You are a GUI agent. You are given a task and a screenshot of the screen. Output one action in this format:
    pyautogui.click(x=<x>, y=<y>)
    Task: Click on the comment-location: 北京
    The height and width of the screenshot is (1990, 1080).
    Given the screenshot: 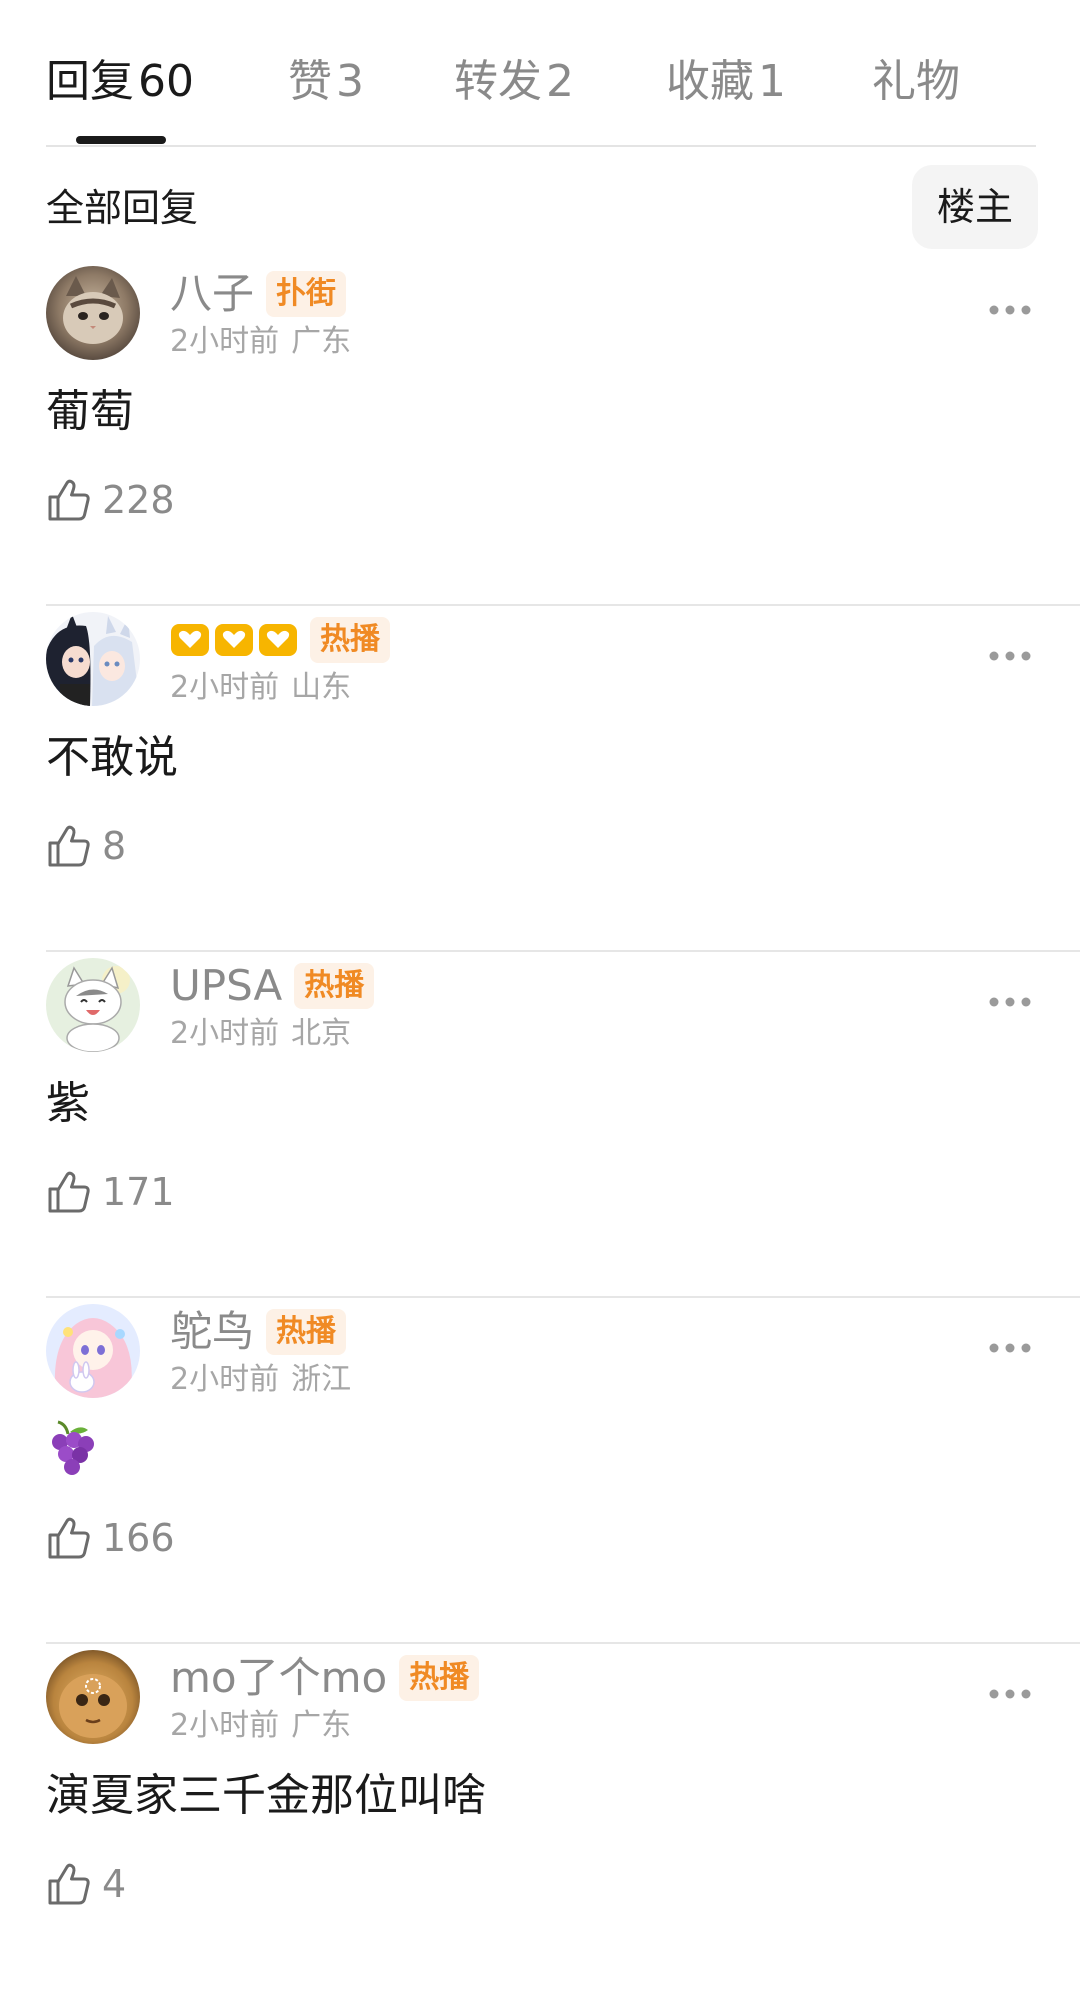 What is the action you would take?
    pyautogui.click(x=321, y=1033)
    